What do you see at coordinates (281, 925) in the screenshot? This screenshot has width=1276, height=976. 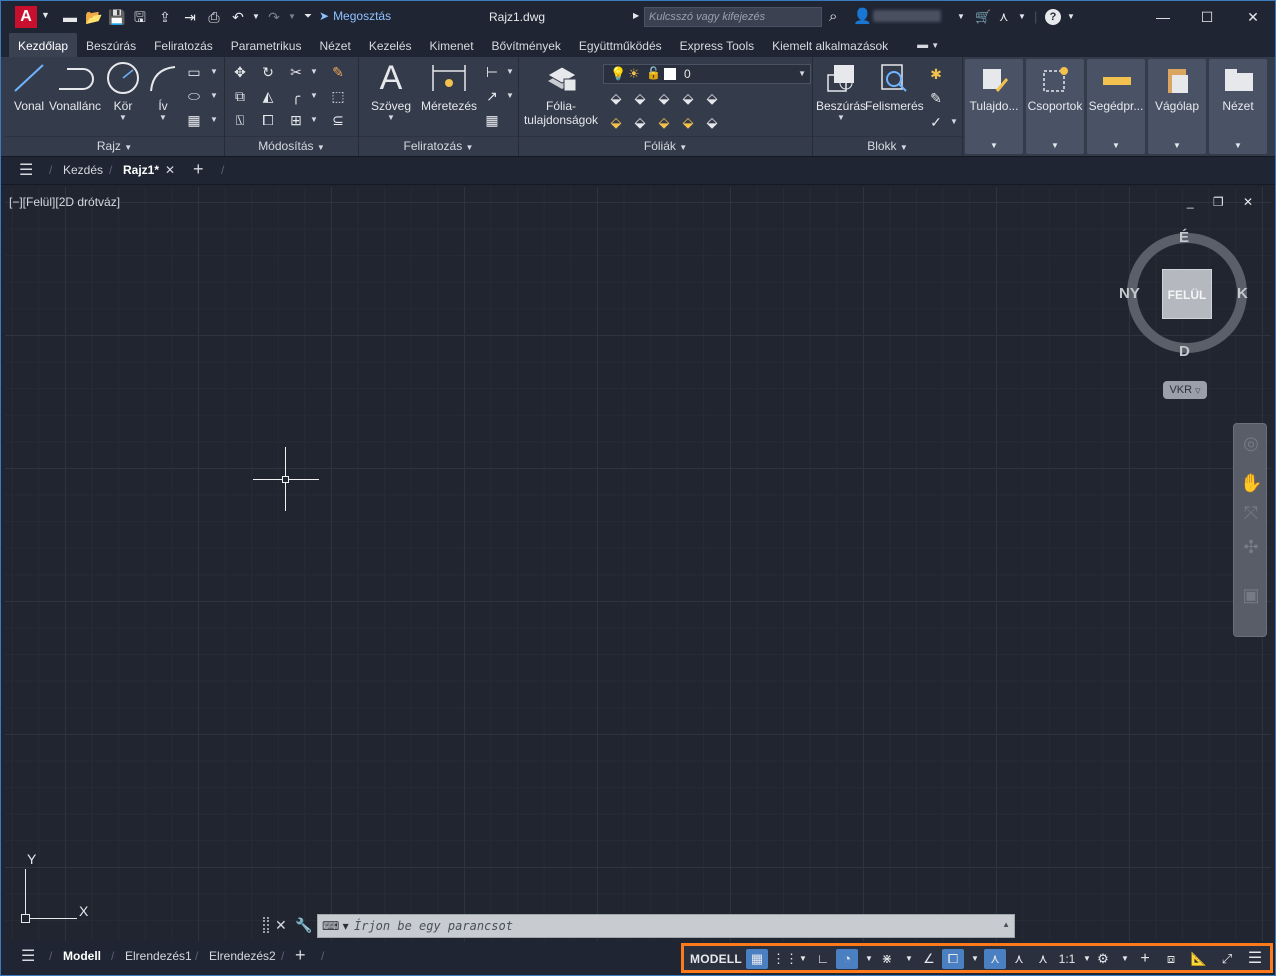 I see `close-icon: ✕` at bounding box center [281, 925].